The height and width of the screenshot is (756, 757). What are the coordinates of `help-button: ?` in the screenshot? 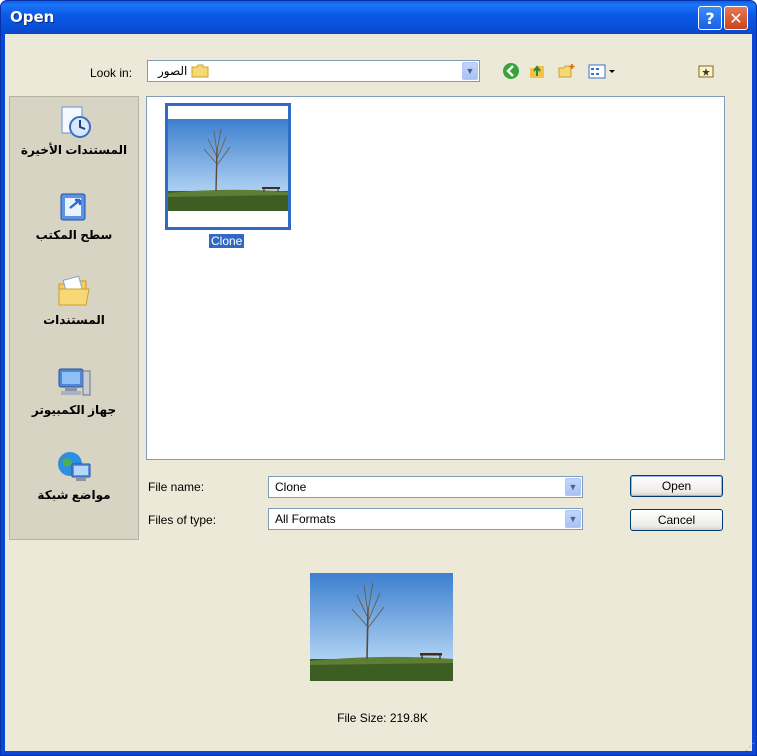 It's located at (710, 18).